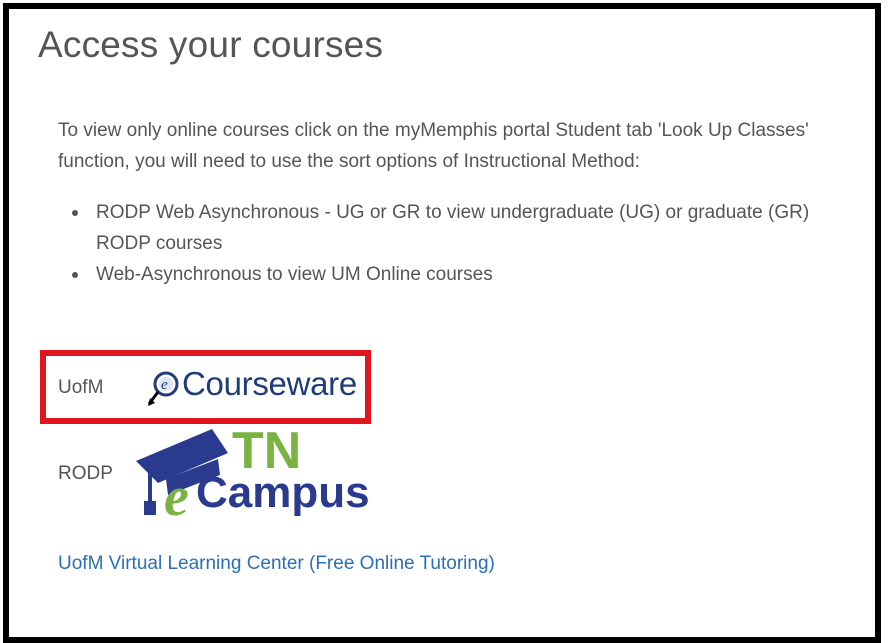  I want to click on rodp-label: RODP, so click(85, 473).